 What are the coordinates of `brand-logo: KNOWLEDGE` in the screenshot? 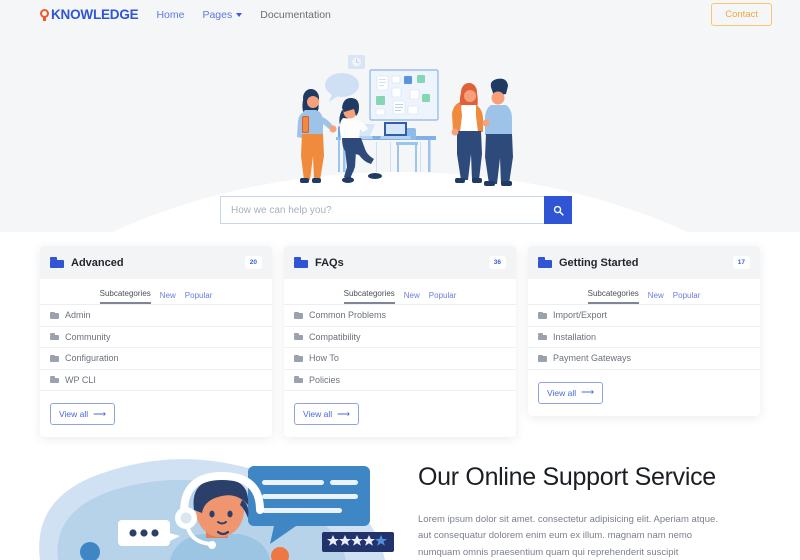 It's located at (89, 14).